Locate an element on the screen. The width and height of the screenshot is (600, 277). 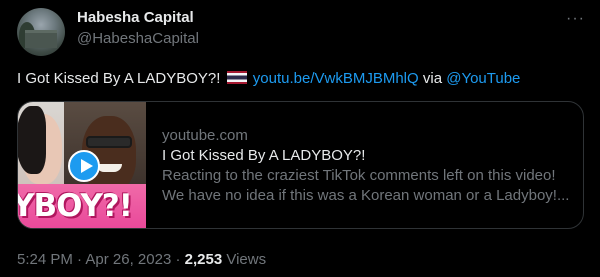
tweet-mention: @YouTube is located at coordinates (483, 78).